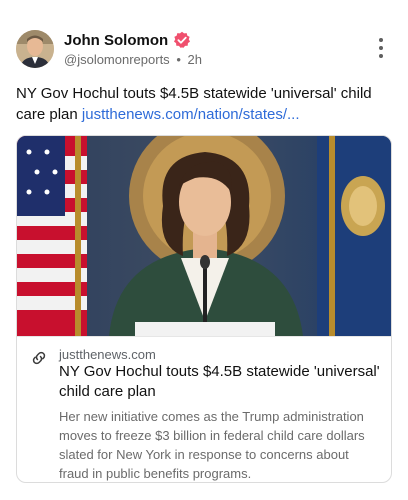 The image size is (408, 500). I want to click on avatar, so click(35, 49).